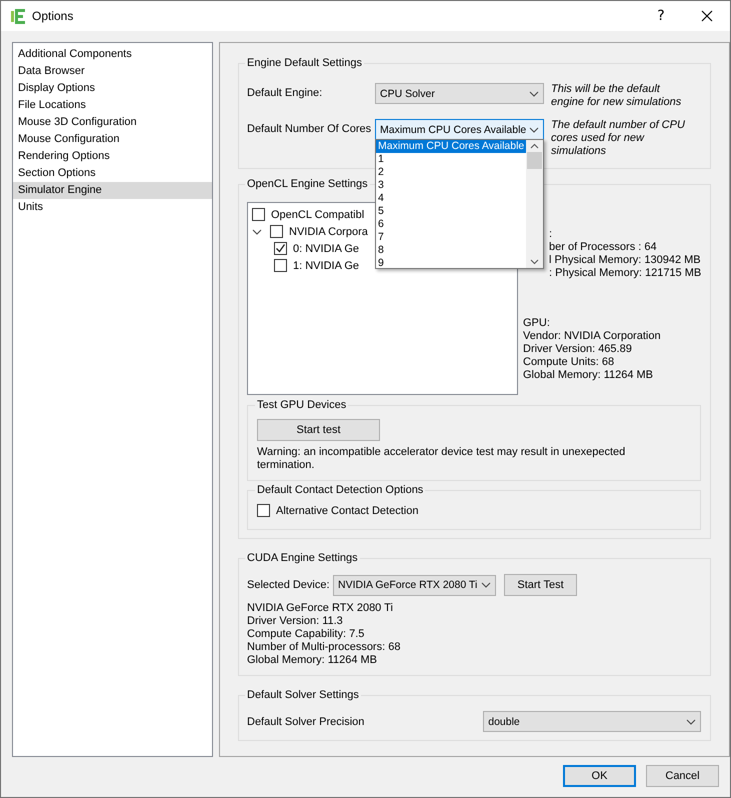 The image size is (731, 798). Describe the element at coordinates (112, 190) in the screenshot. I see `category-item: Simulator Engine` at that location.